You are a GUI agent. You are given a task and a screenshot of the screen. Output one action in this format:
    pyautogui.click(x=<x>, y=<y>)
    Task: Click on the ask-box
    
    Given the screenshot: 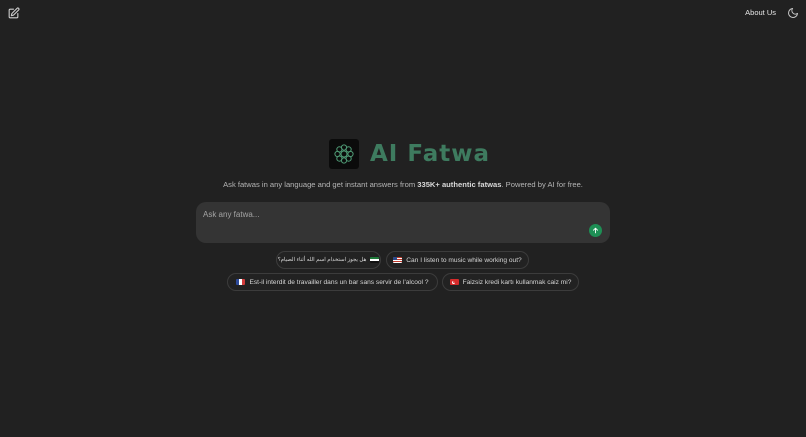 What is the action you would take?
    pyautogui.click(x=403, y=222)
    